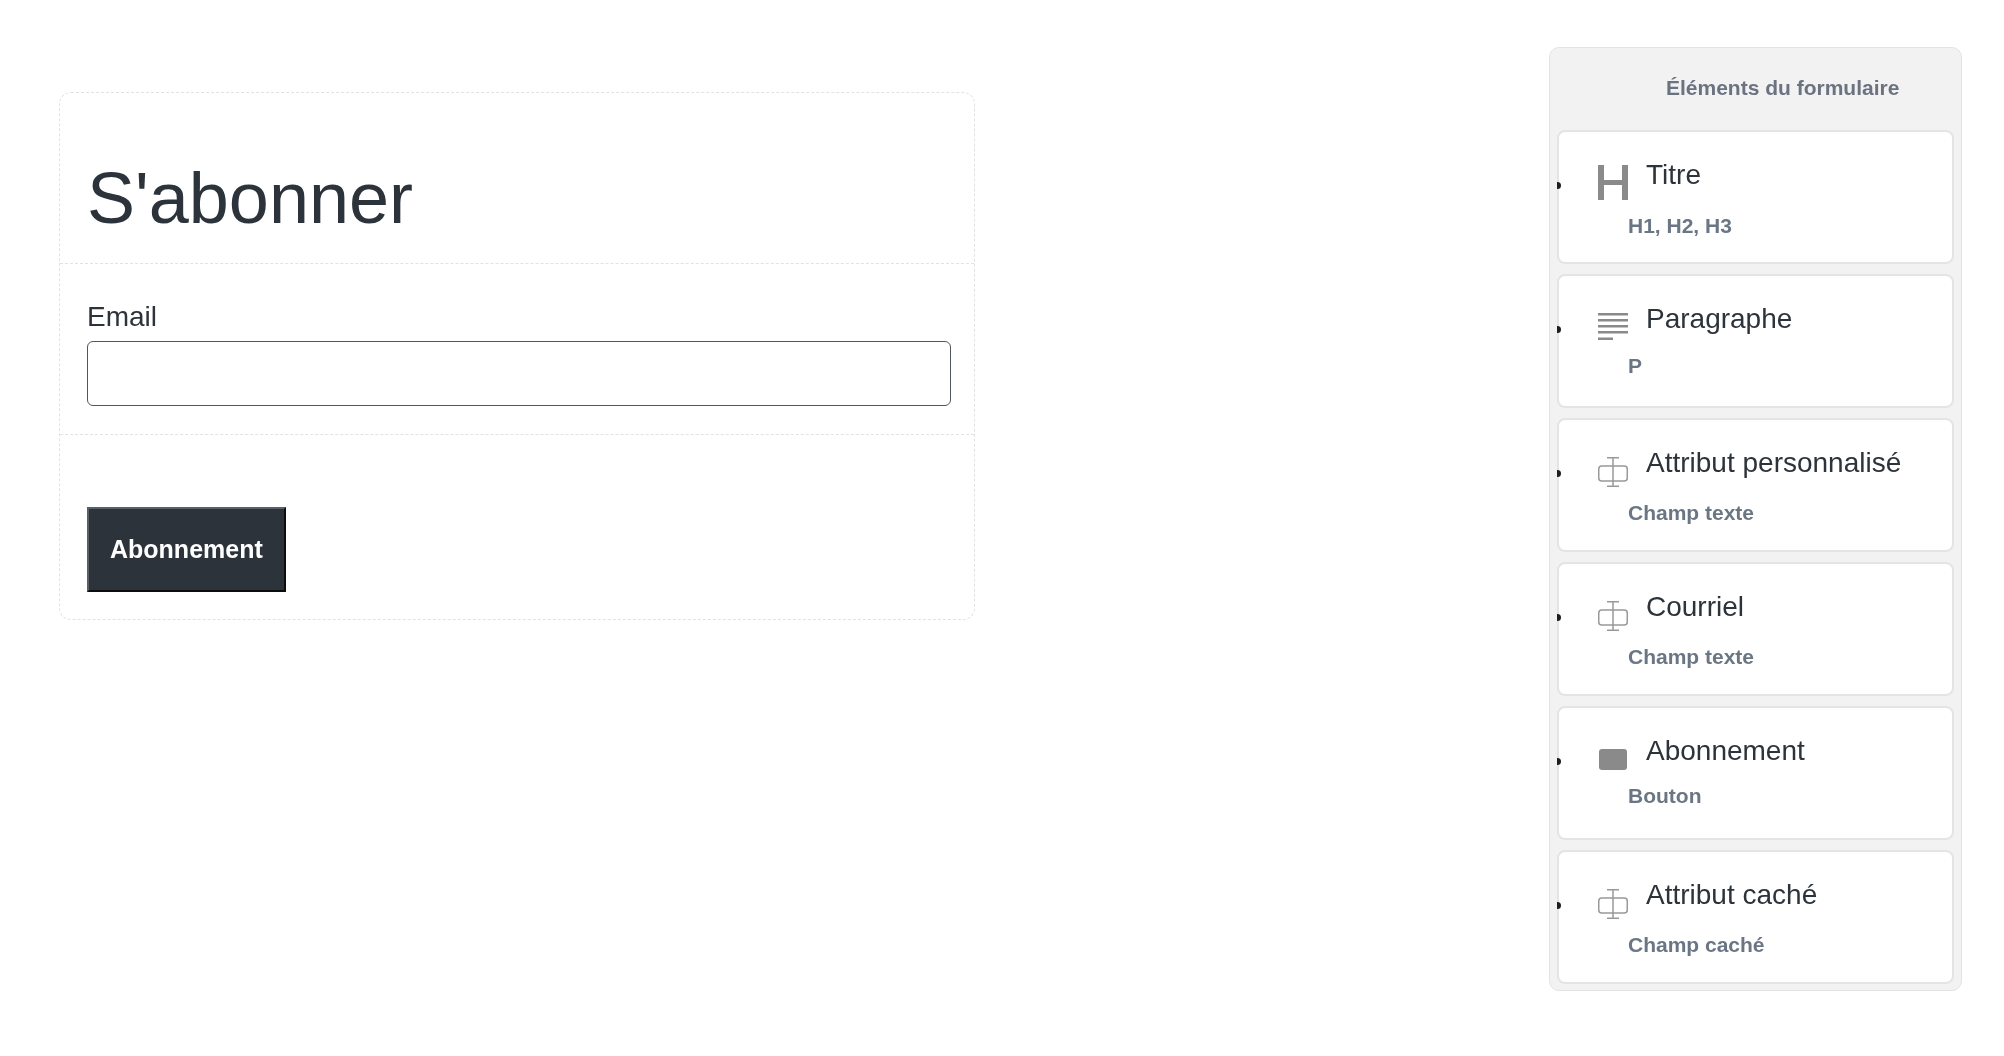 Image resolution: width=2004 pixels, height=1056 pixels. I want to click on button-shape-icon, so click(1613, 759).